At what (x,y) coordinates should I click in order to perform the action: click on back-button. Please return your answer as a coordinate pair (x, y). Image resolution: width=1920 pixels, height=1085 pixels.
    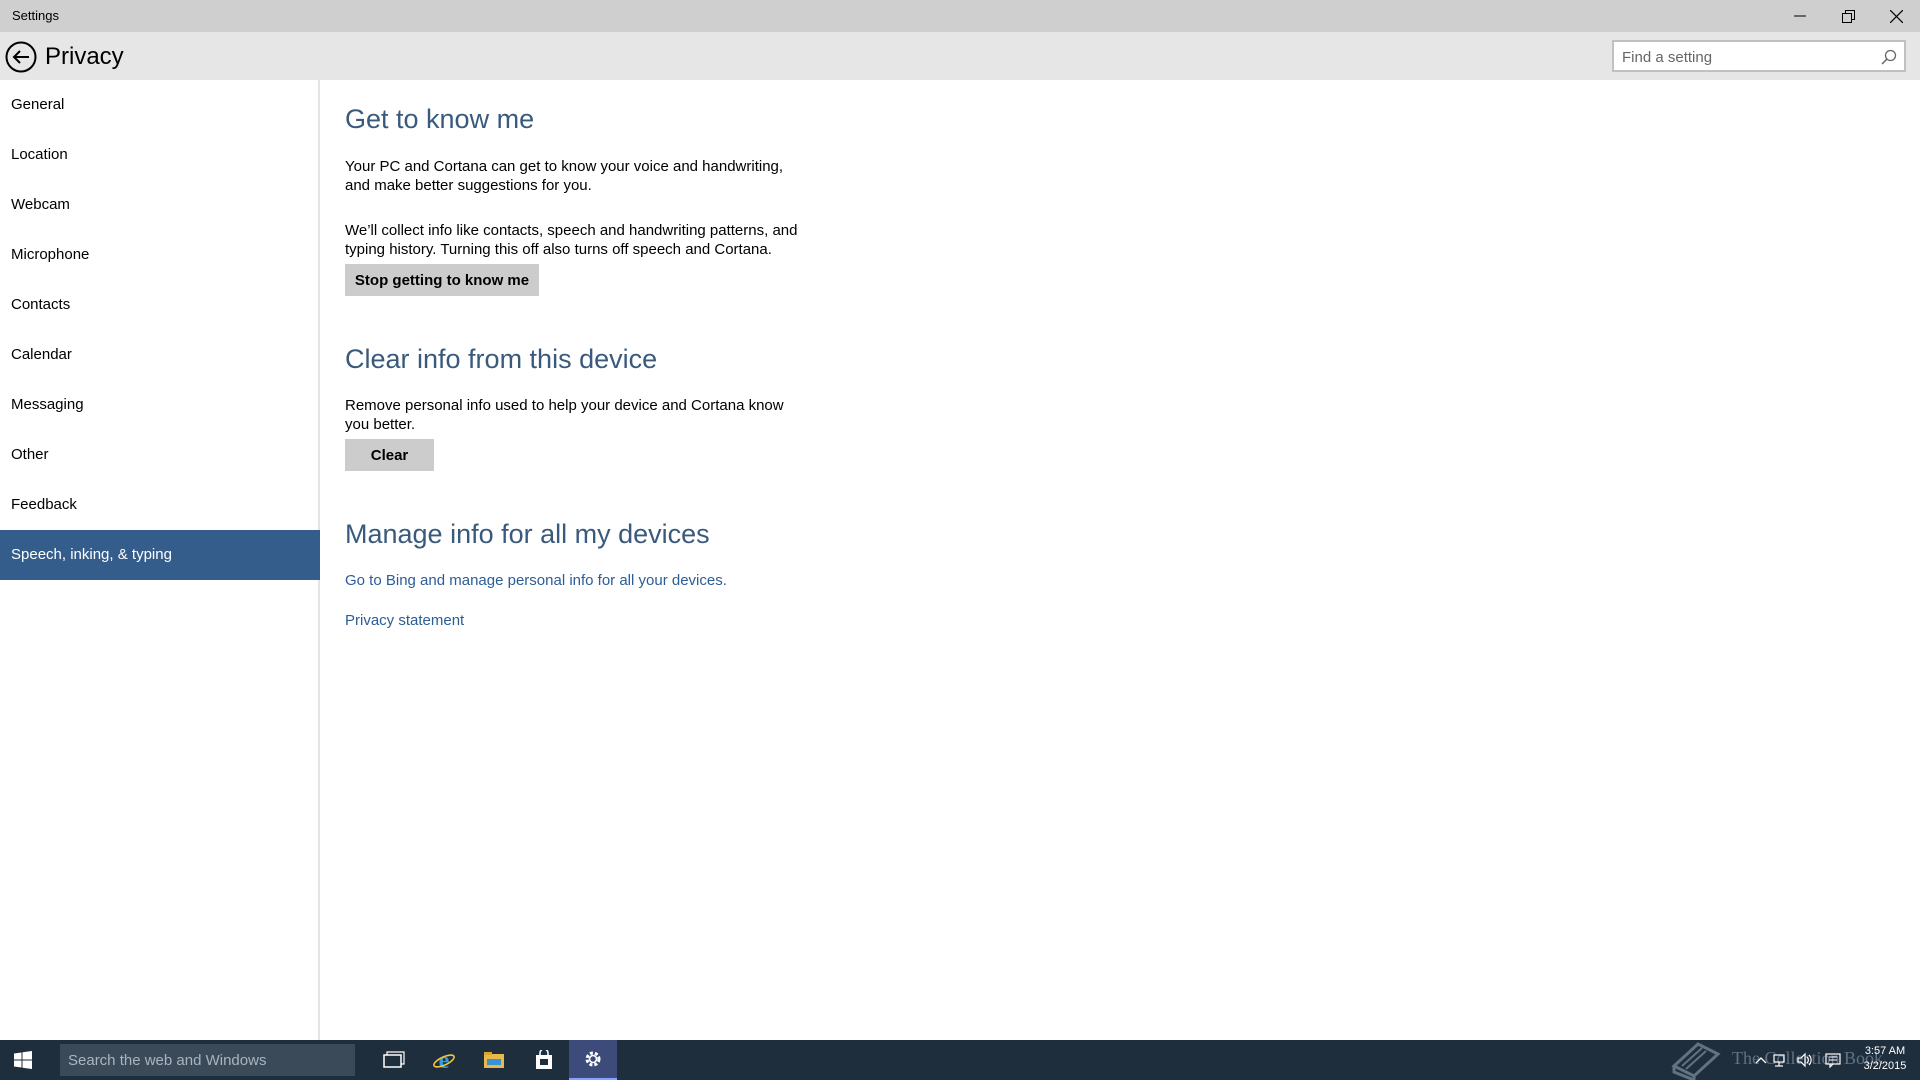
    Looking at the image, I should click on (21, 57).